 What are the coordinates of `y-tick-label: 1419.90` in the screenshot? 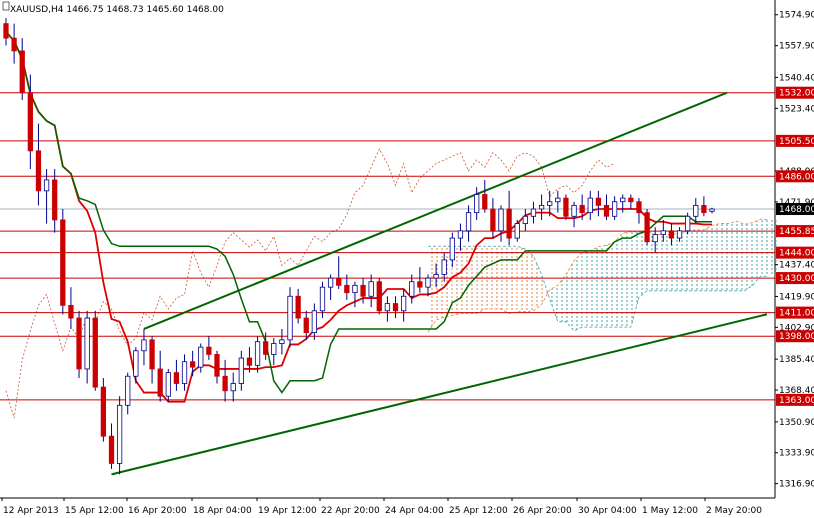 It's located at (796, 297).